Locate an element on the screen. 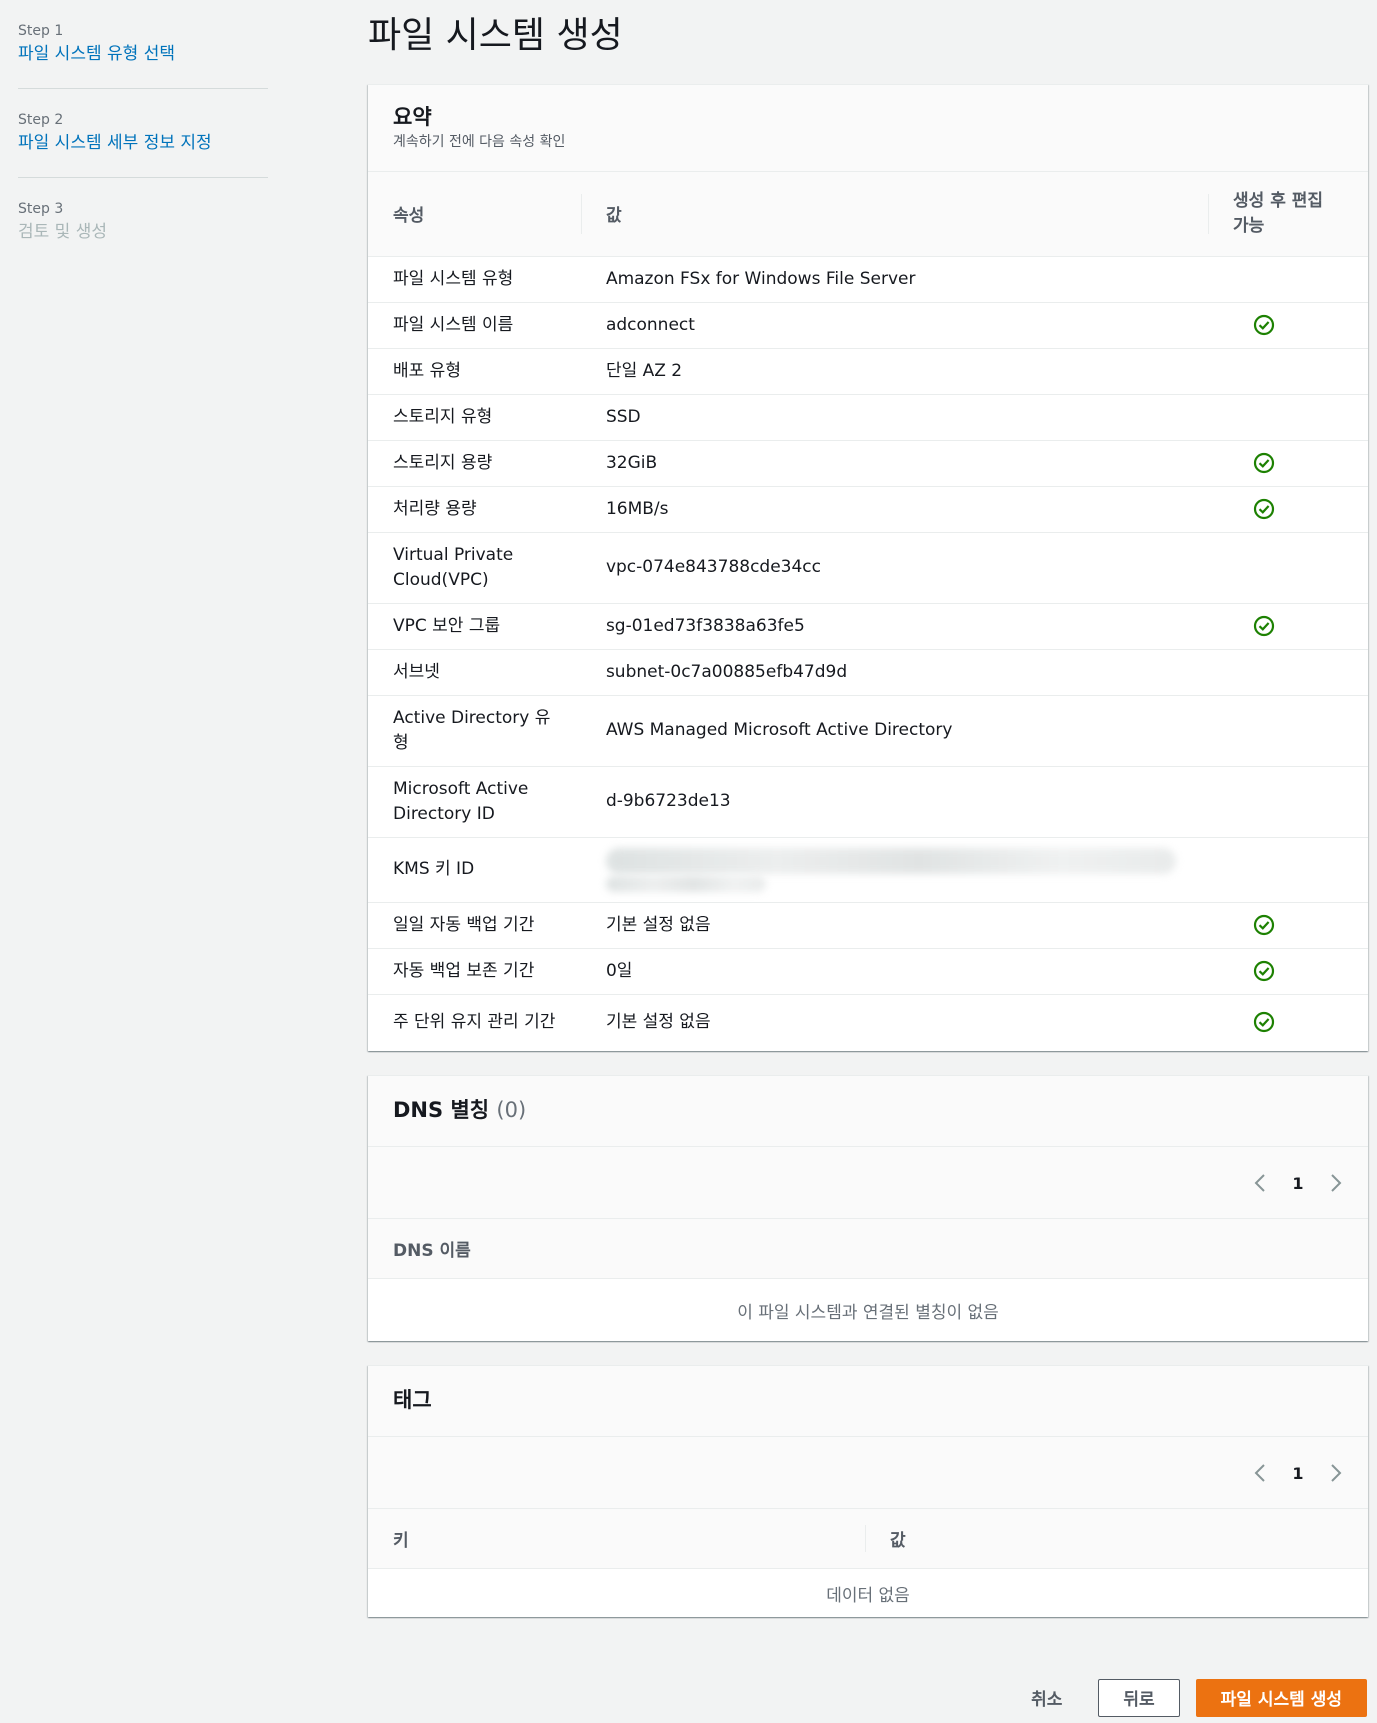 The image size is (1377, 1723). dns-aliases-container: DNS 별칭 (0) 1 DNS 이름 이 파일 시스템과 연결된 별칭이 없음 is located at coordinates (868, 1208).